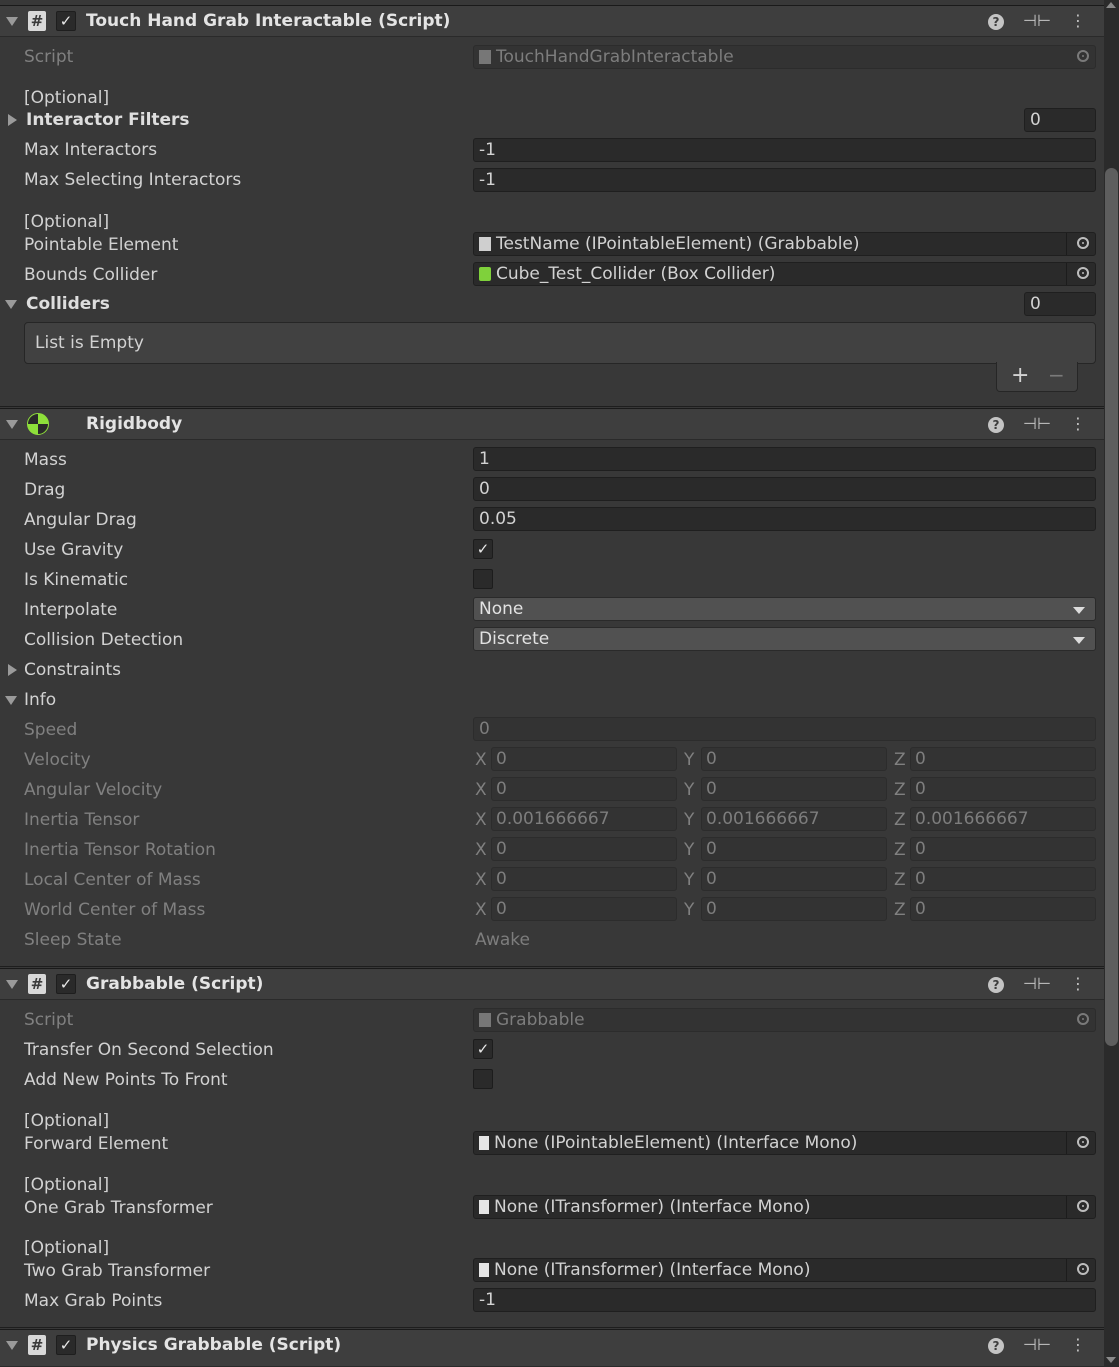  I want to click on constraints-foldout-icon, so click(12, 670).